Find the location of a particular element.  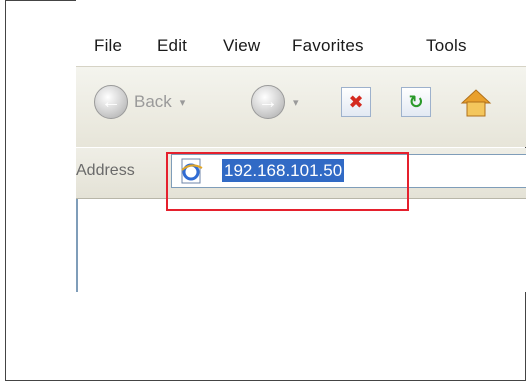

back-button: ← Back ▾ is located at coordinates (139, 102).